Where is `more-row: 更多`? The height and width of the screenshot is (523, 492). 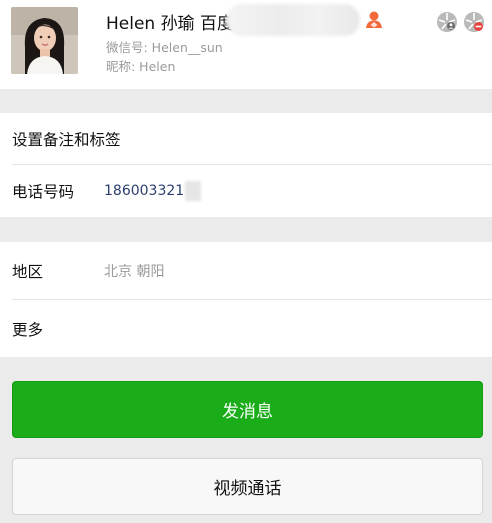 more-row: 更多 is located at coordinates (246, 328).